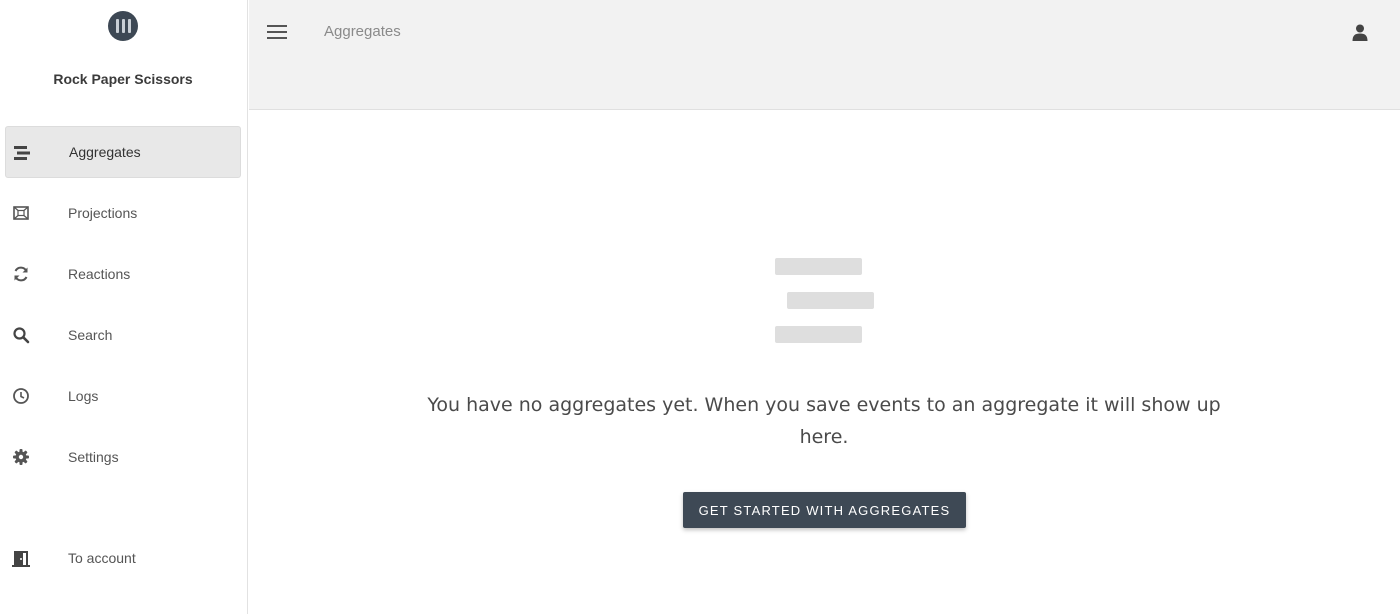 The image size is (1400, 614). What do you see at coordinates (21, 274) in the screenshot?
I see `refresh-icon` at bounding box center [21, 274].